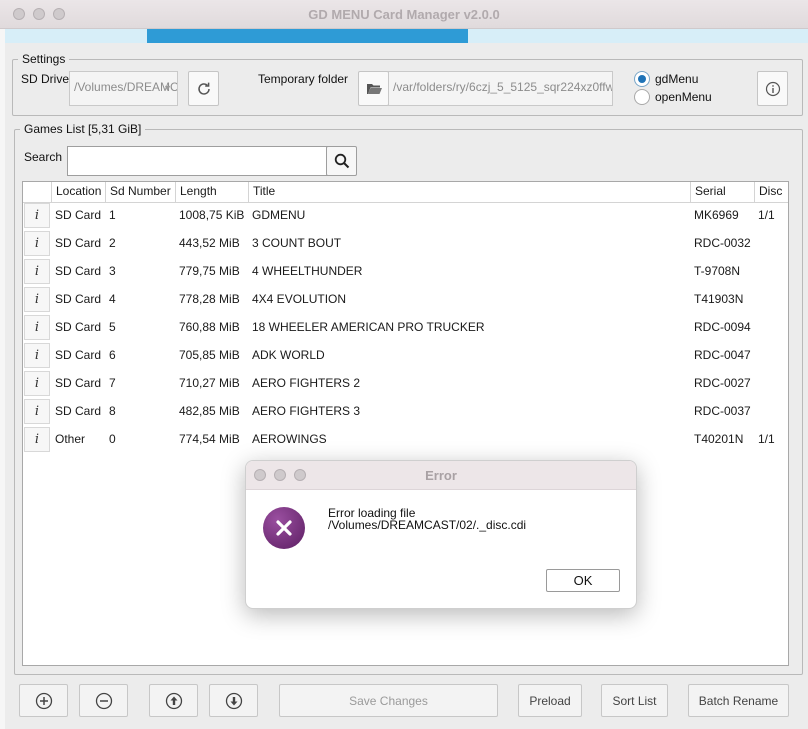  Describe the element at coordinates (284, 528) in the screenshot. I see `error-icon` at that location.